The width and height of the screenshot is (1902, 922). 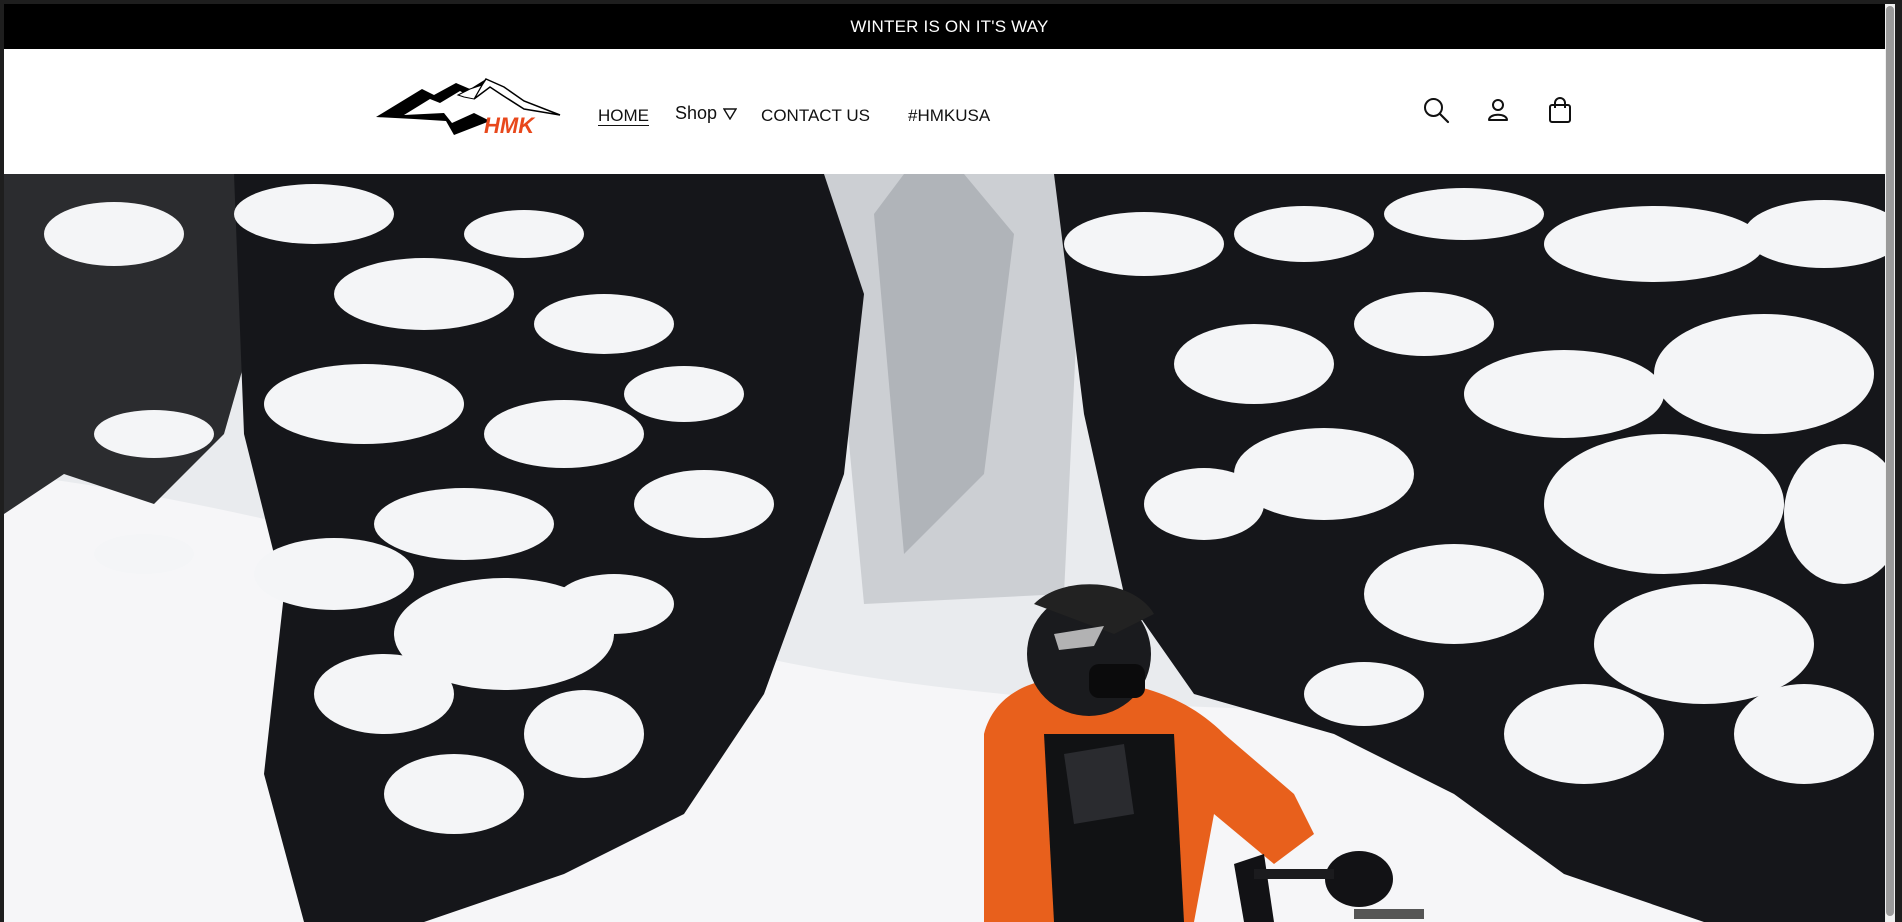 I want to click on main-navigation: HOME Shop CONTACT US #HMKUSA, so click(x=794, y=111).